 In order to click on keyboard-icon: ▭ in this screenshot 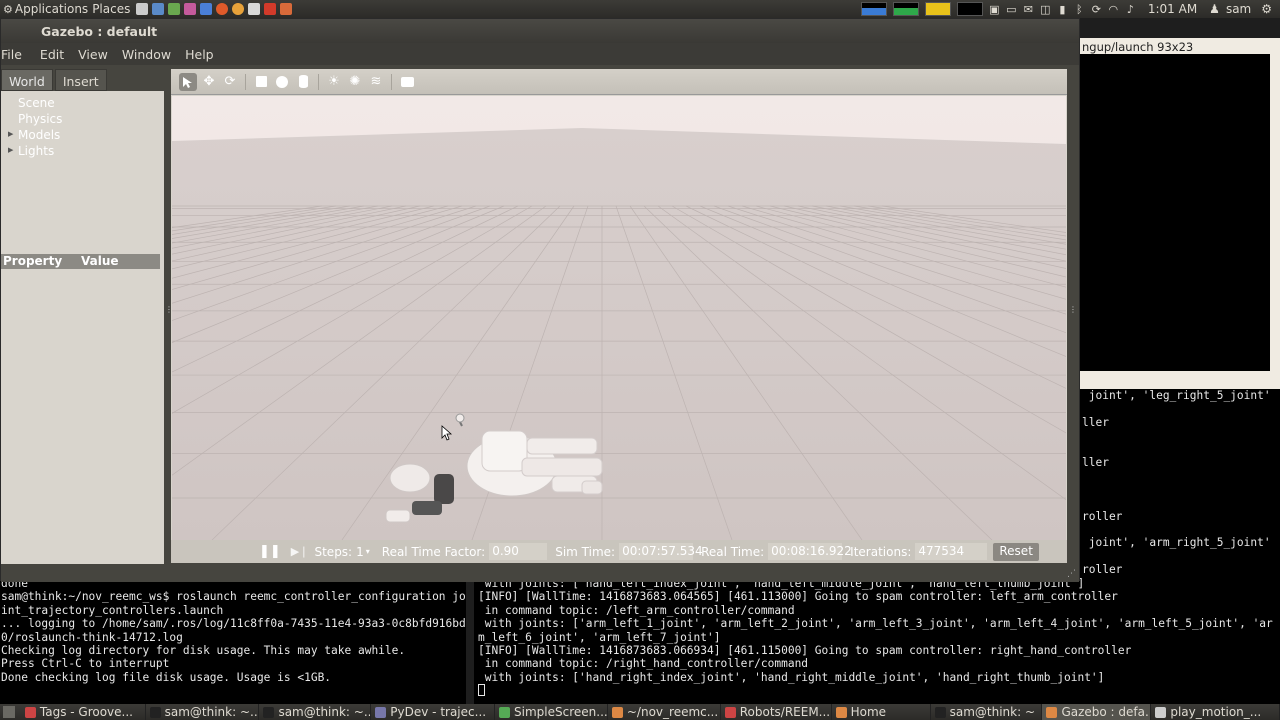, I will do `click(1011, 9)`.